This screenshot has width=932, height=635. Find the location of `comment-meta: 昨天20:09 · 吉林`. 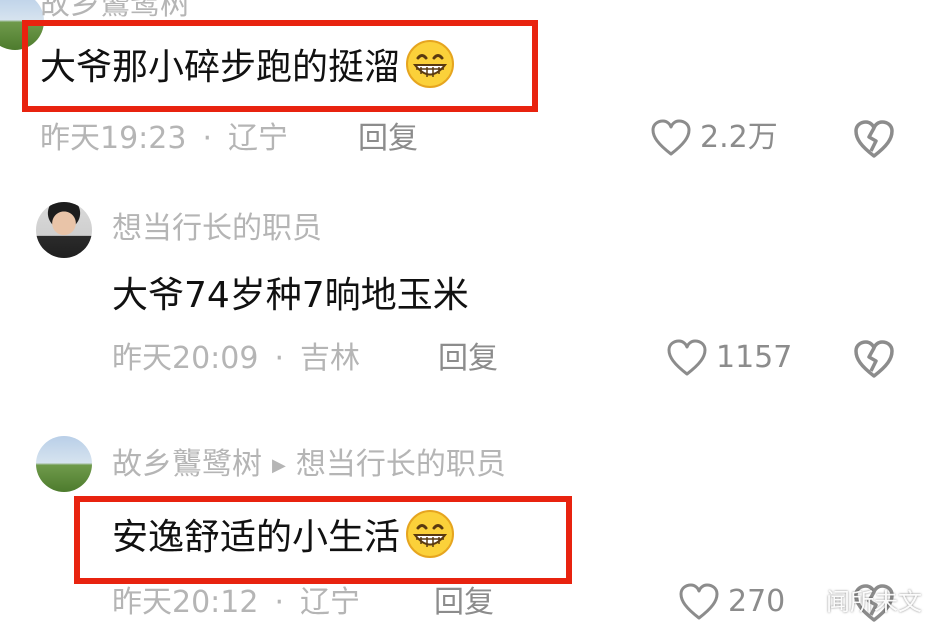

comment-meta: 昨天20:09 · 吉林 is located at coordinates (236, 359).